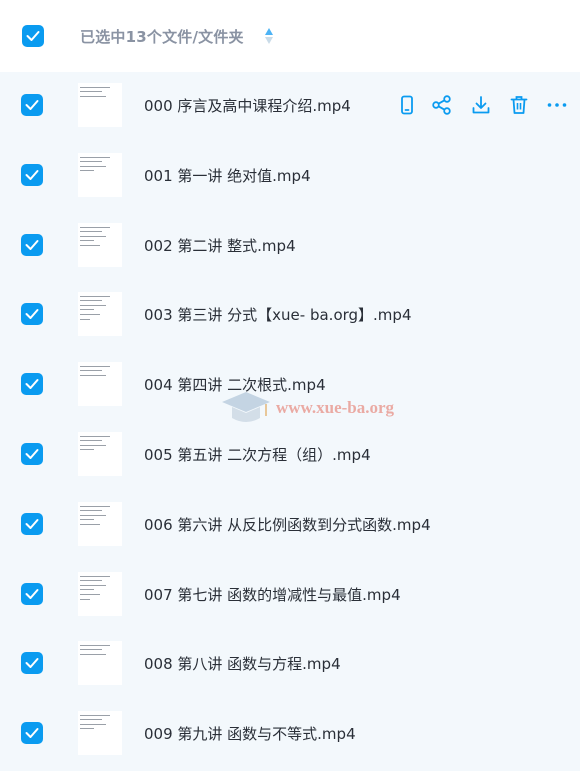 Image resolution: width=580 pixels, height=771 pixels. I want to click on file-row: 005 第五讲 二次方程（组）.mp4, so click(290, 454).